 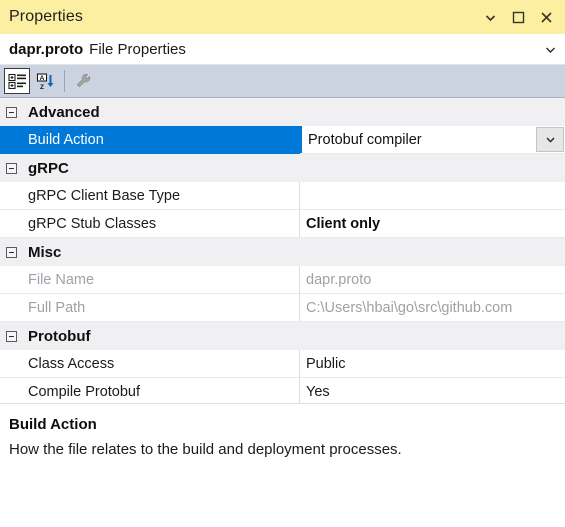 I want to click on category-header: Advanced, so click(x=282, y=112).